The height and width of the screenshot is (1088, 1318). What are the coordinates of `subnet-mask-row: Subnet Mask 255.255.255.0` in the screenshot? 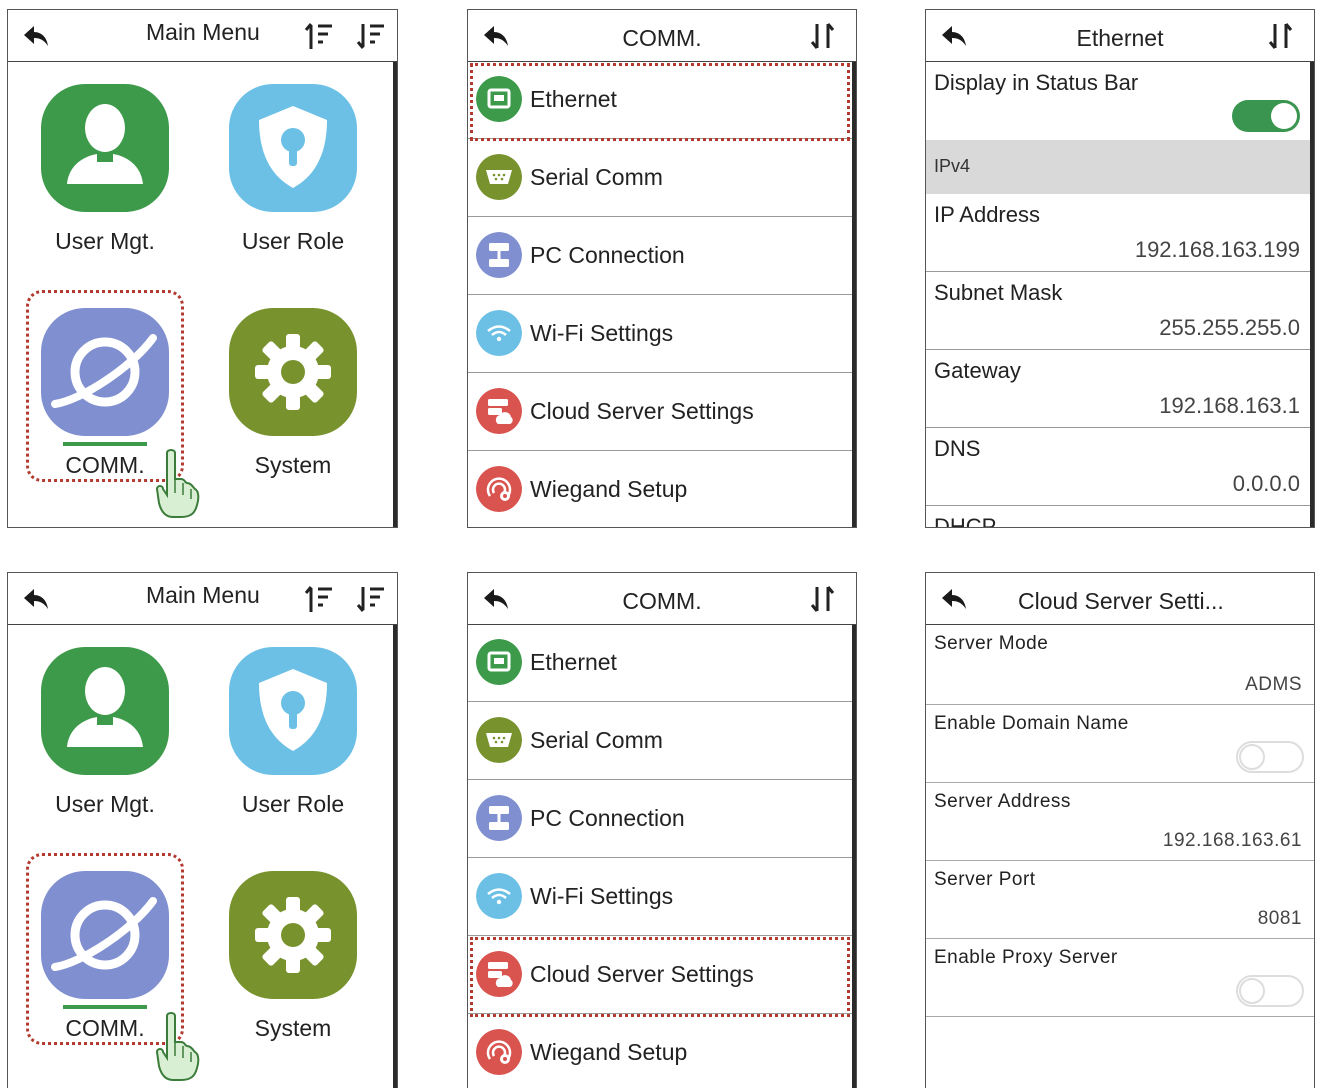 It's located at (1118, 311).